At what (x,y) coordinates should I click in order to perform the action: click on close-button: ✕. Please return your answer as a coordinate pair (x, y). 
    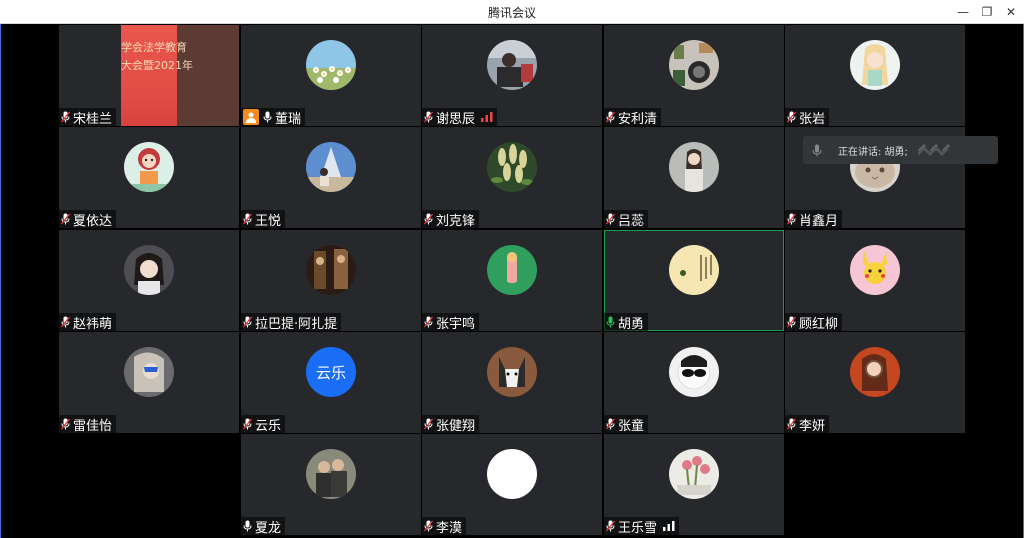
    Looking at the image, I should click on (1011, 12).